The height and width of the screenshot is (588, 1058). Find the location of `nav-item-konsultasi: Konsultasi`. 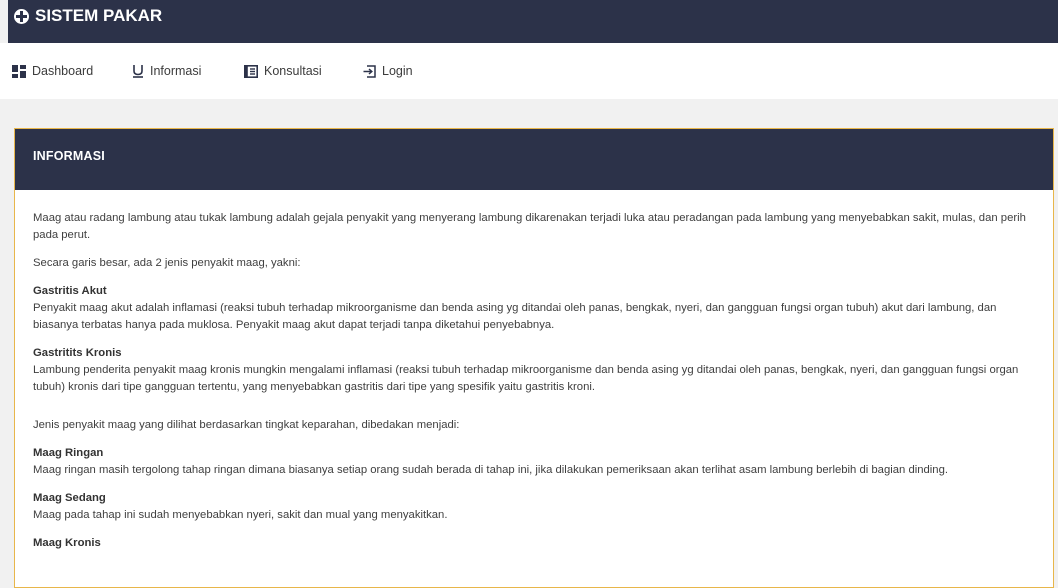

nav-item-konsultasi: Konsultasi is located at coordinates (283, 71).